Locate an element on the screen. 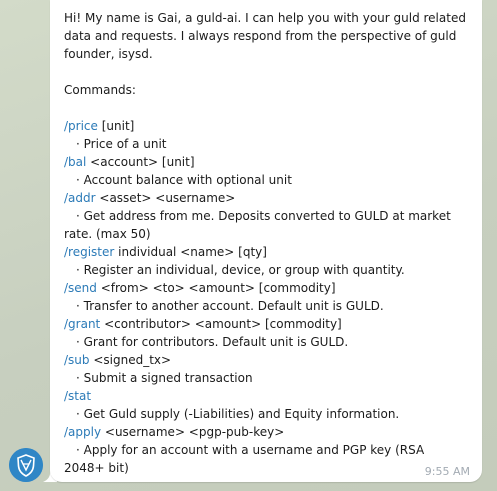  command-item-sub: /sub <signed_tx> is located at coordinates (266, 360).